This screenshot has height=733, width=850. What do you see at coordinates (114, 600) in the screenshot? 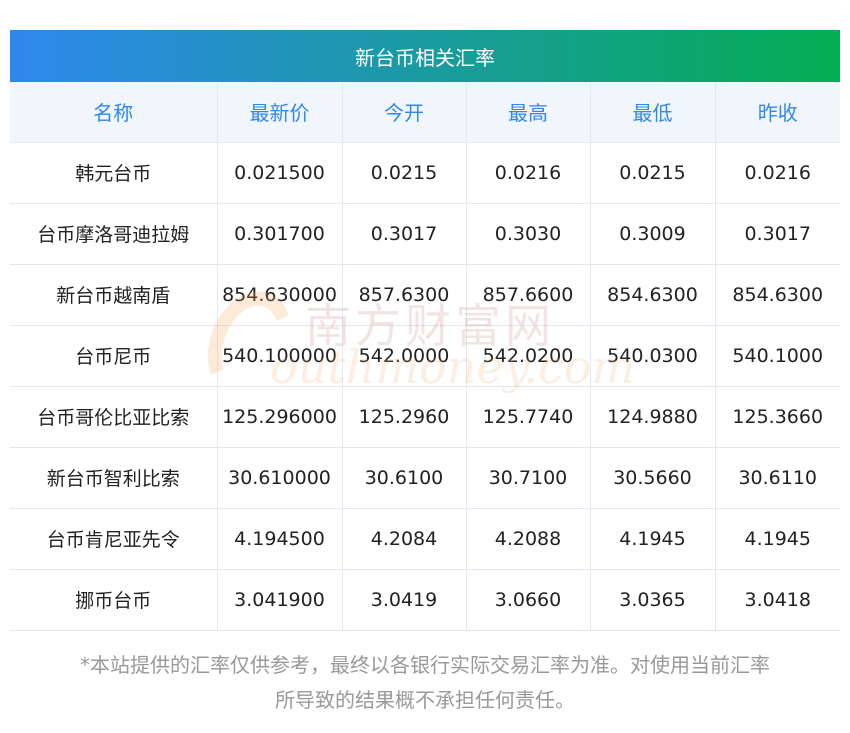
I see `currency-pair-name: 挪币台币` at bounding box center [114, 600].